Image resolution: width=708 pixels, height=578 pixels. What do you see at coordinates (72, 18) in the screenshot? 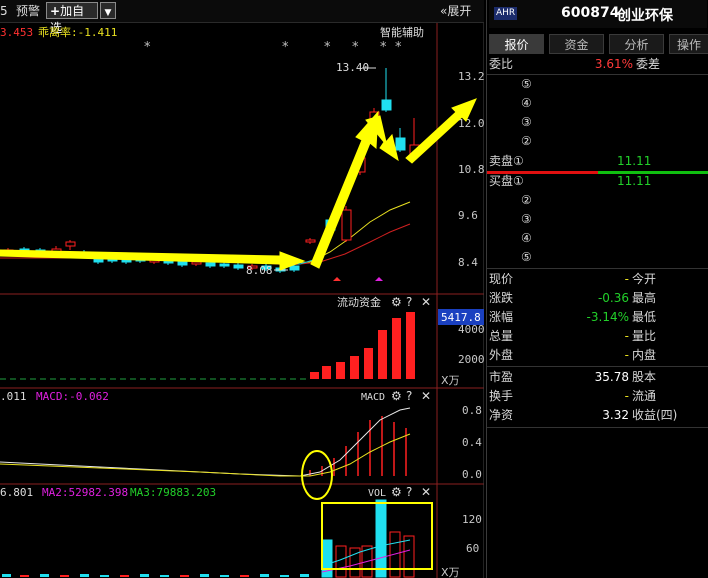
I see `add-favorite-button: +加自选` at bounding box center [72, 18].